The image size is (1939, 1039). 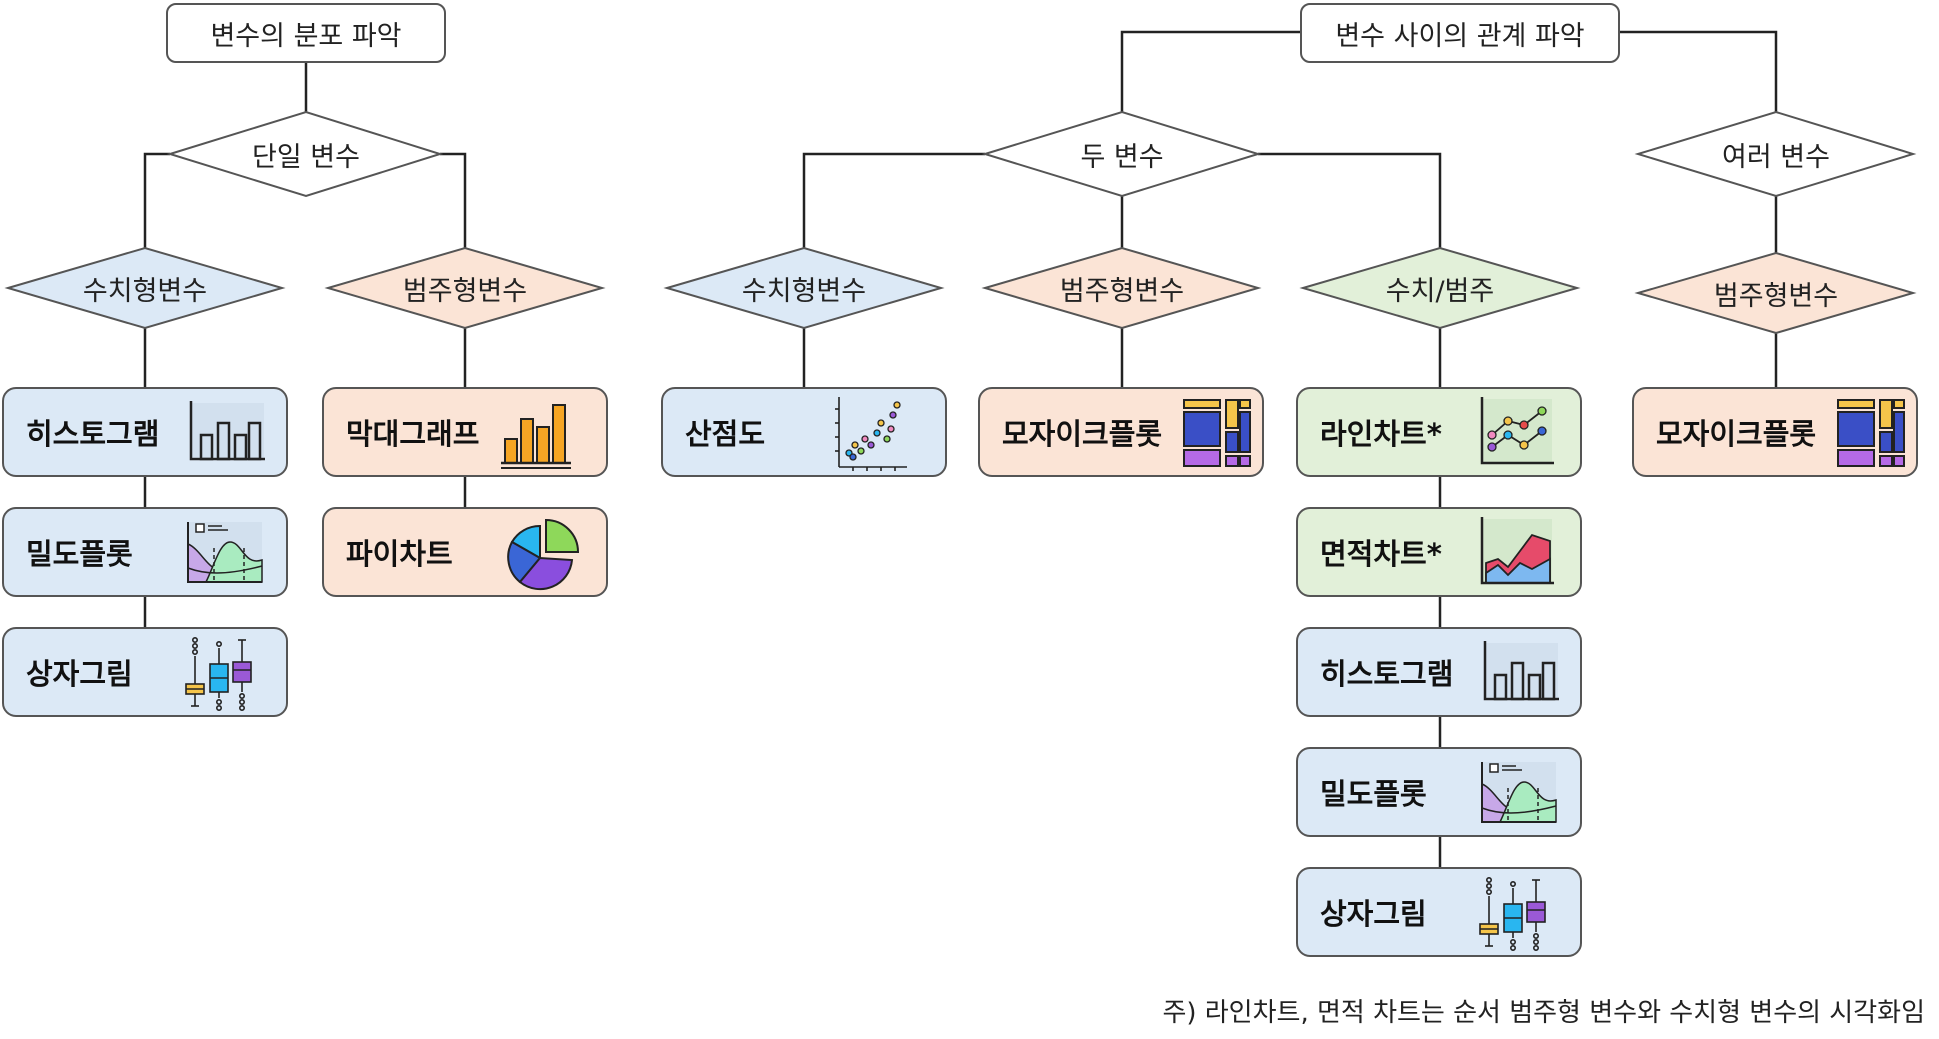 I want to click on card-mosaic-2-label: 모자이크플롯, so click(x=1736, y=434).